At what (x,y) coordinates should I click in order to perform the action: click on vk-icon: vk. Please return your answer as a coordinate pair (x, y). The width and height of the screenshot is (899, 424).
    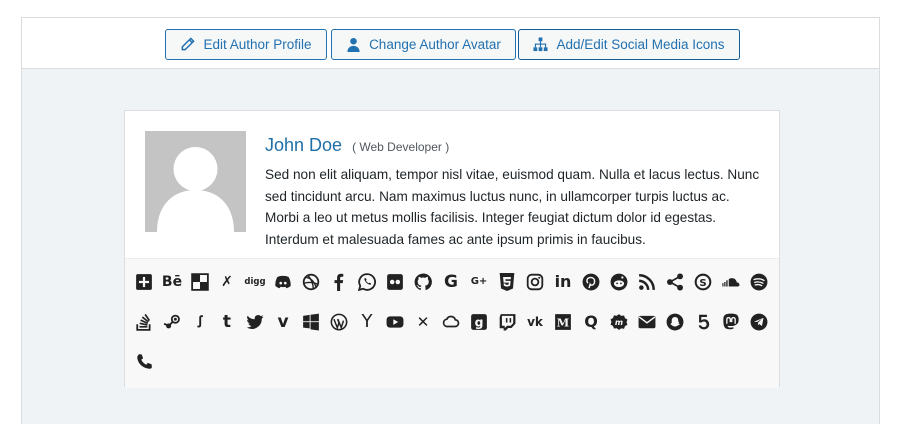
    Looking at the image, I should click on (535, 322).